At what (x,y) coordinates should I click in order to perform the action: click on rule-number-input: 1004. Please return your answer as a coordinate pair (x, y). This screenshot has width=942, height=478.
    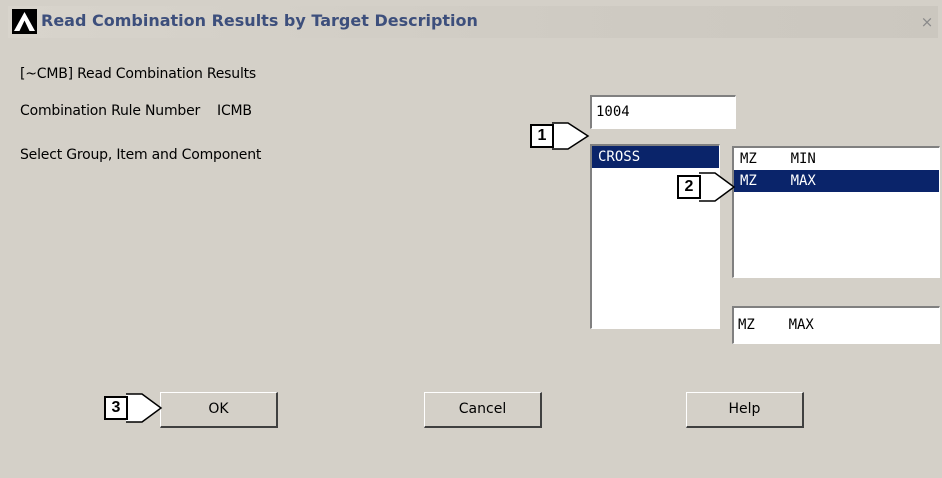
    Looking at the image, I should click on (663, 112).